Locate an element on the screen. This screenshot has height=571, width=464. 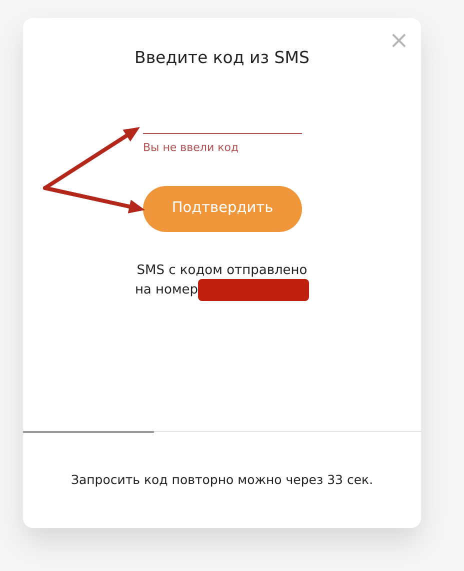
dialog-title: Введите код из SMS is located at coordinates (222, 58).